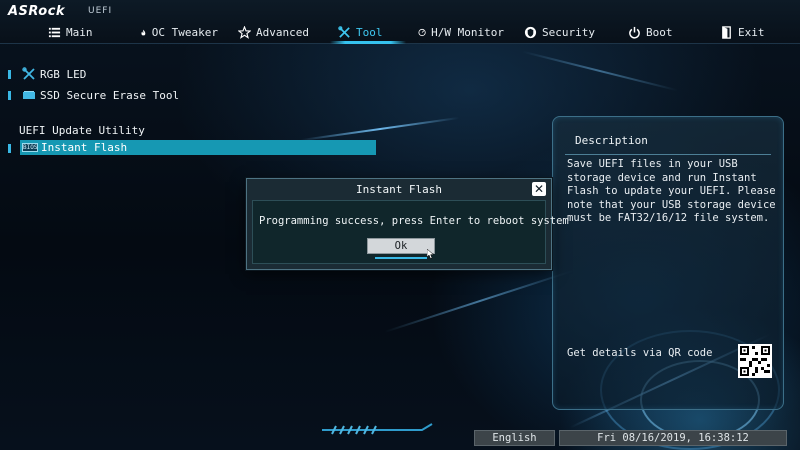  I want to click on tab-main-label: Main, so click(79, 32).